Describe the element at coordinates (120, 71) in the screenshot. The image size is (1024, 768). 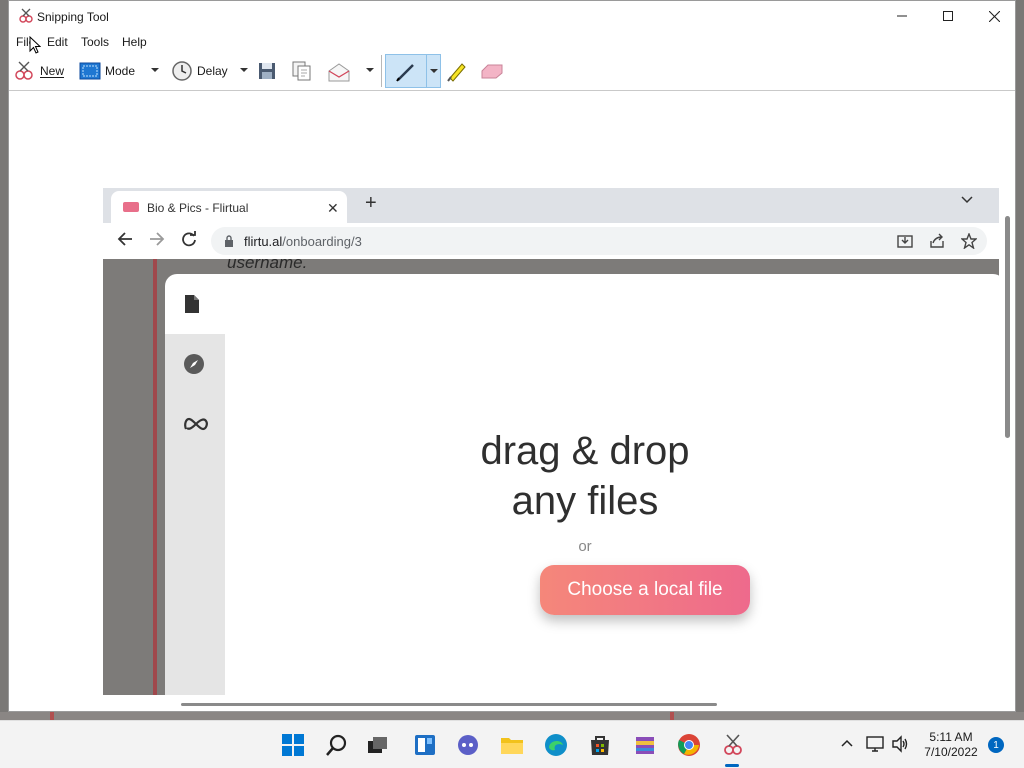
I see `mode-label: Mode` at that location.